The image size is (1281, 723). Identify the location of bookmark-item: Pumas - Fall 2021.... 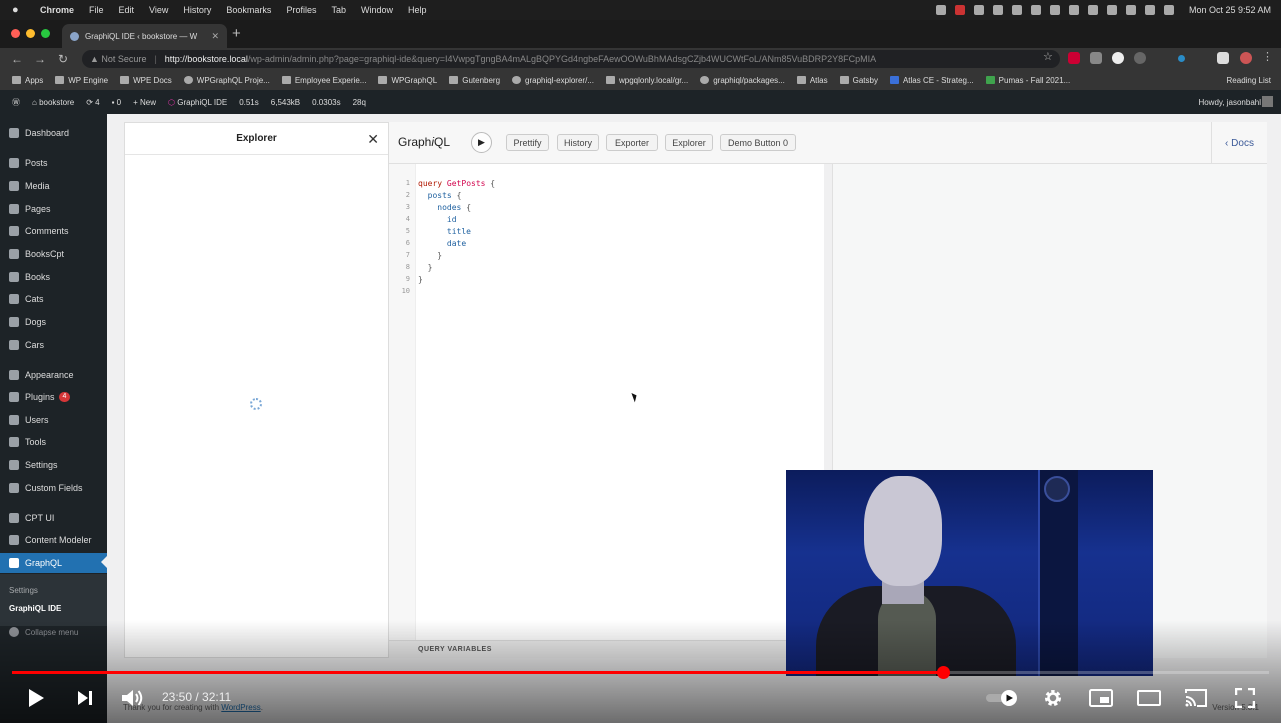
(1027, 80).